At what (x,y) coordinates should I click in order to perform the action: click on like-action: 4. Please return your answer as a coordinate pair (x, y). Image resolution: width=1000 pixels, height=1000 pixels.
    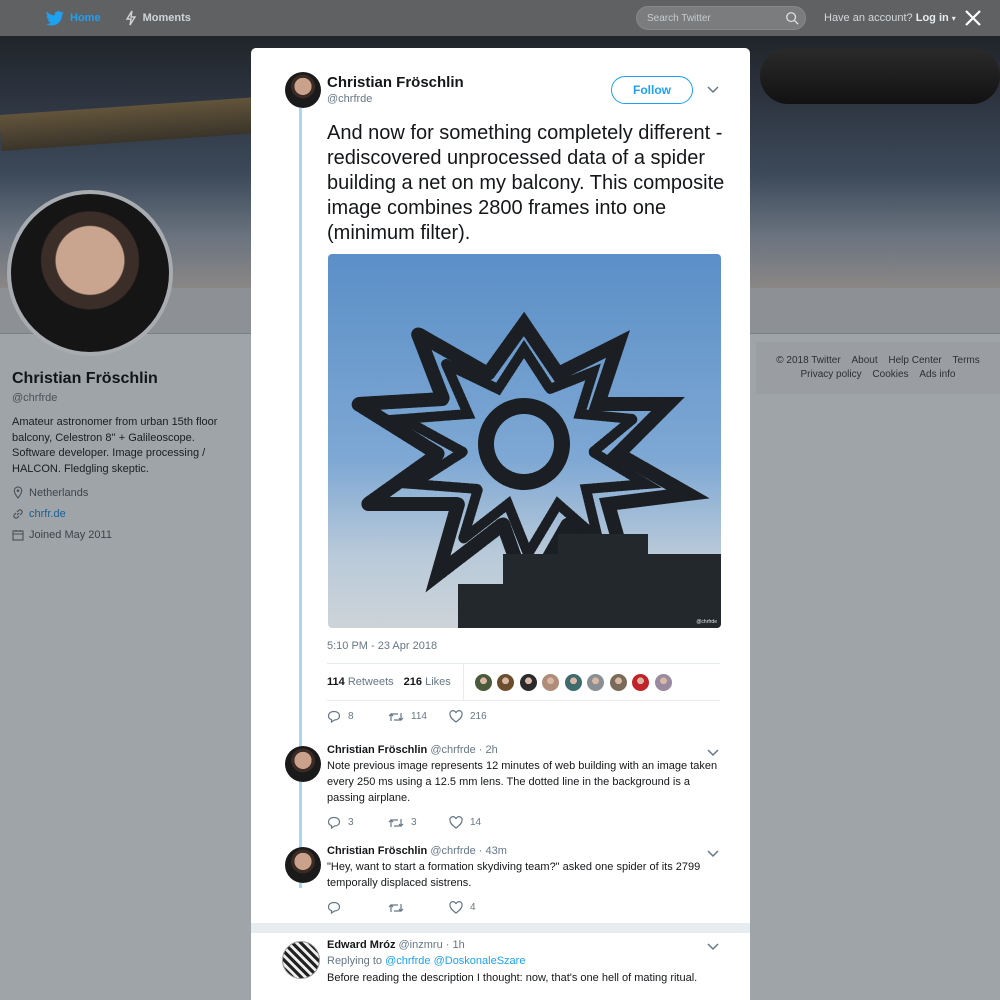
    Looking at the image, I should click on (479, 907).